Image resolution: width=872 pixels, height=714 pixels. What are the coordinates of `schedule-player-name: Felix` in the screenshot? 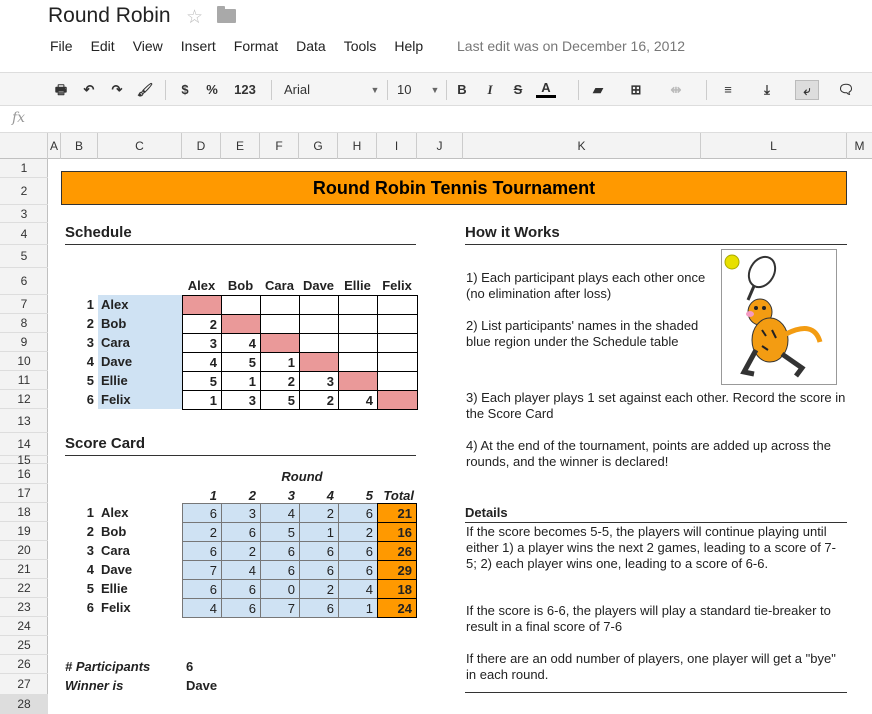 It's located at (140, 399).